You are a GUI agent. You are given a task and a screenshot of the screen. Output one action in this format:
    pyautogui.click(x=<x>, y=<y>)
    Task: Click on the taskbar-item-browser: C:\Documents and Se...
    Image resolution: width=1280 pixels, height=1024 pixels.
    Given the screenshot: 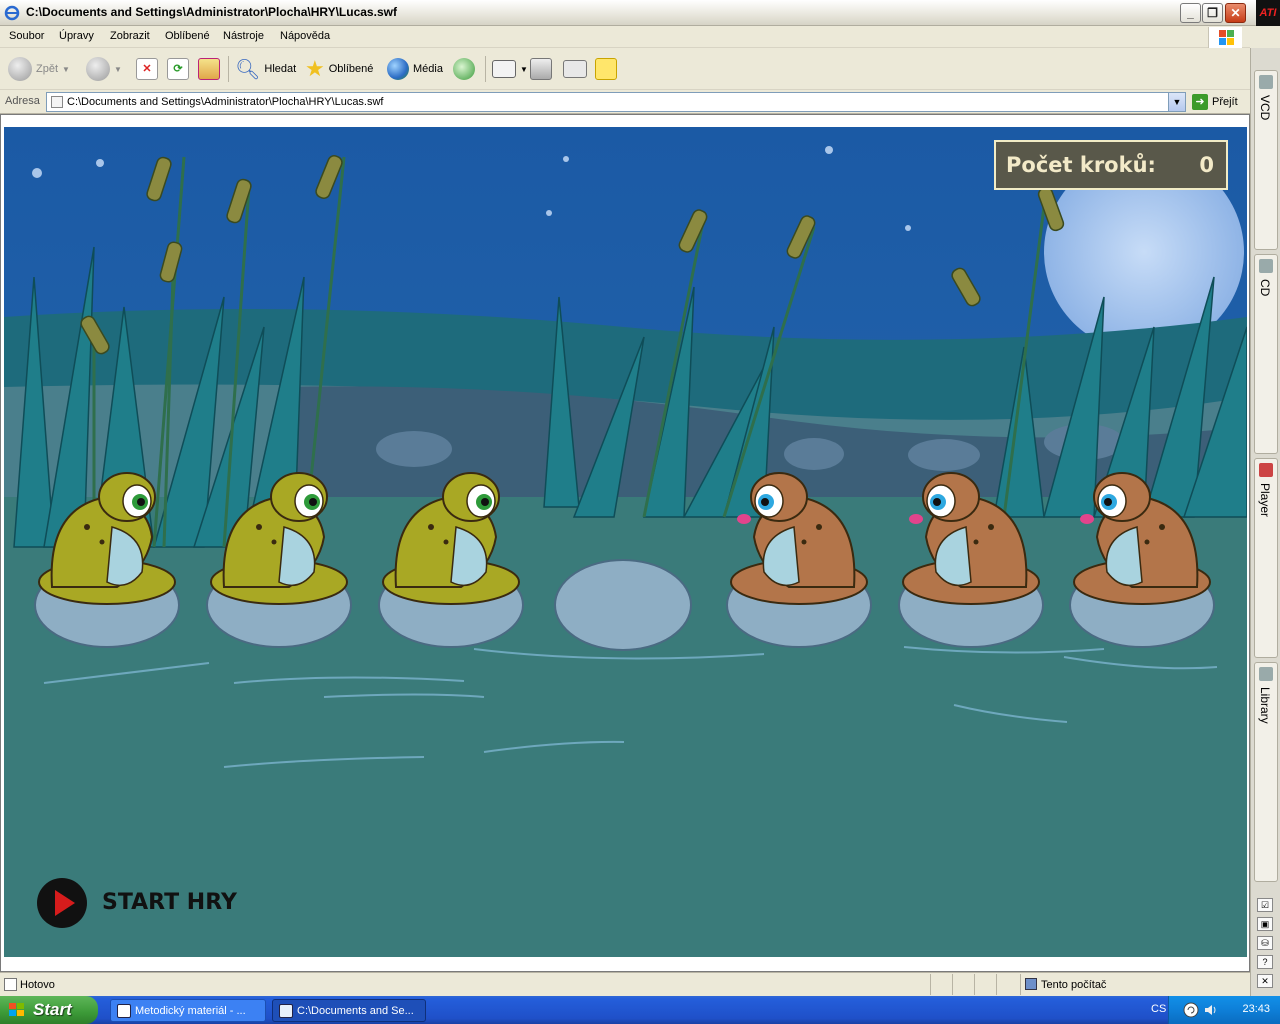 What is the action you would take?
    pyautogui.click(x=349, y=1010)
    